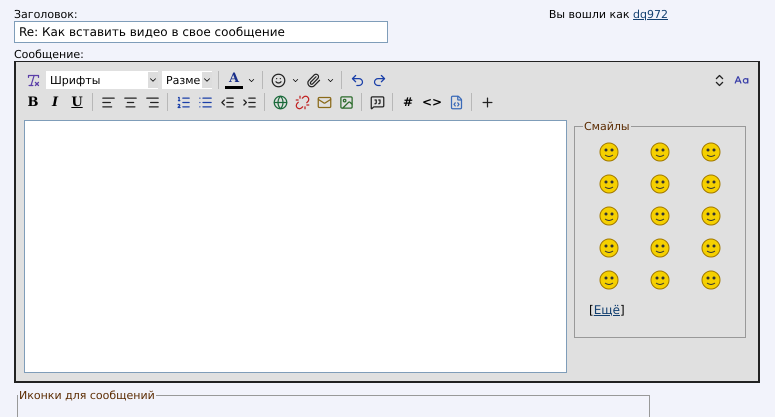  I want to click on size-select: Разме, so click(187, 80).